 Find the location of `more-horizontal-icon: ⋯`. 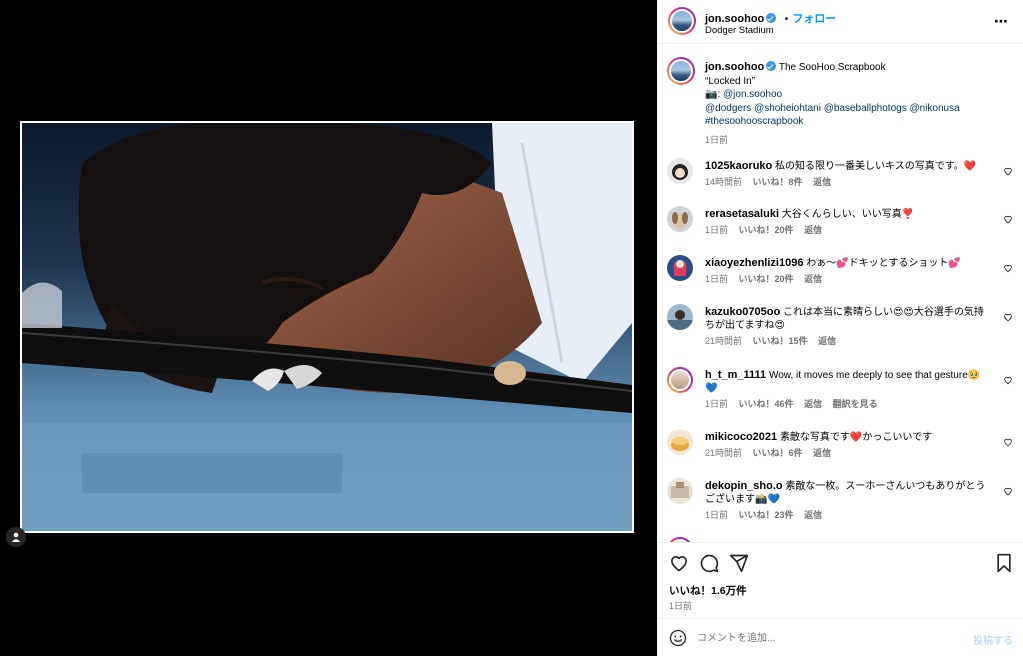

more-horizontal-icon: ⋯ is located at coordinates (1001, 21).